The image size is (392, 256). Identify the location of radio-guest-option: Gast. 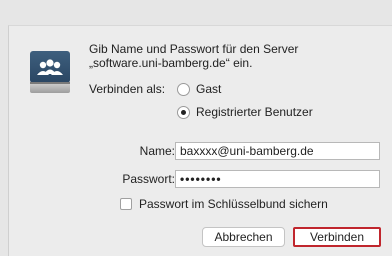
(199, 89).